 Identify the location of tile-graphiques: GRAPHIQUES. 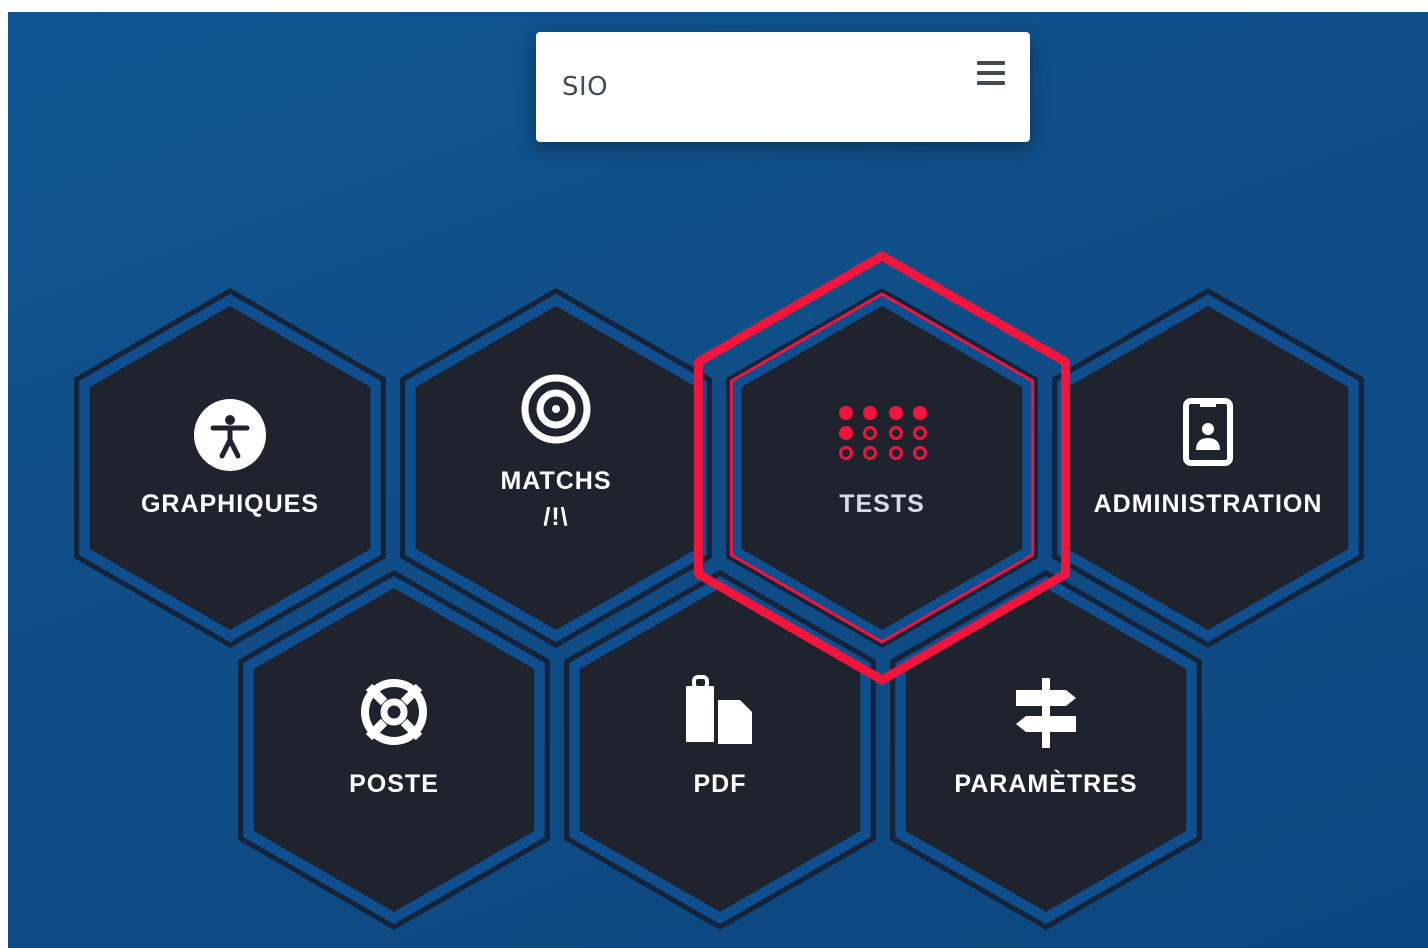
(230, 468).